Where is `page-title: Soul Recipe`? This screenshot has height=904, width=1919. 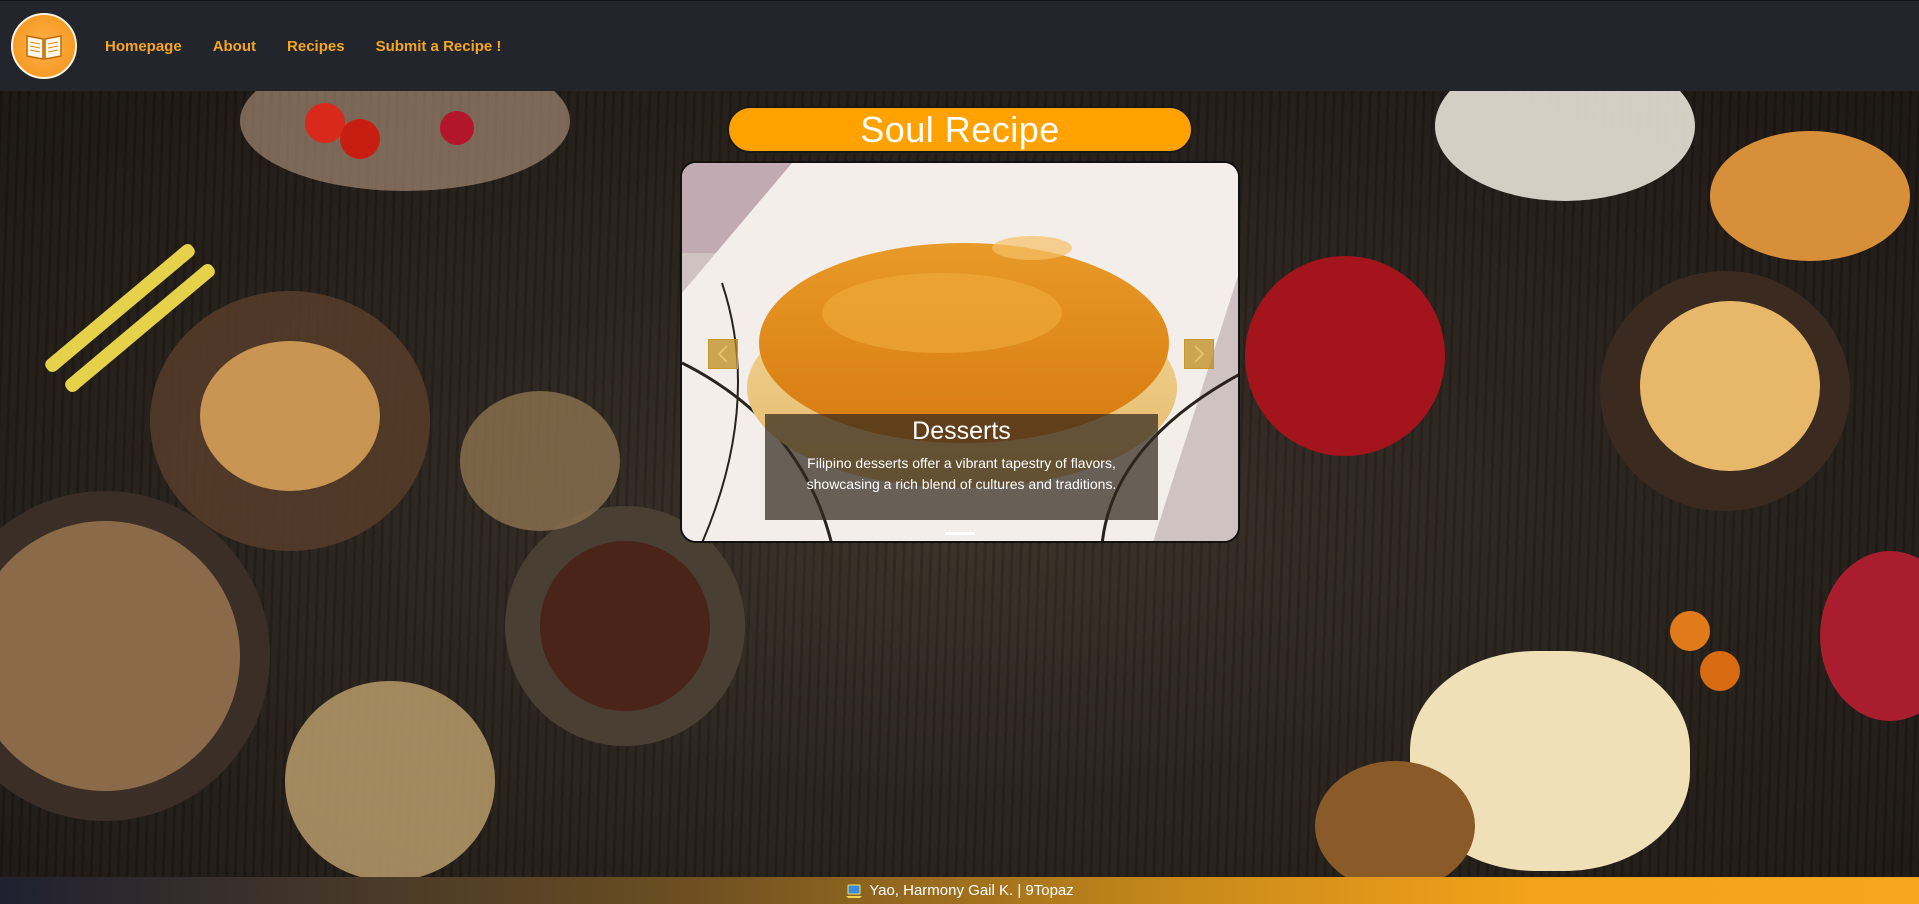
page-title: Soul Recipe is located at coordinates (960, 129).